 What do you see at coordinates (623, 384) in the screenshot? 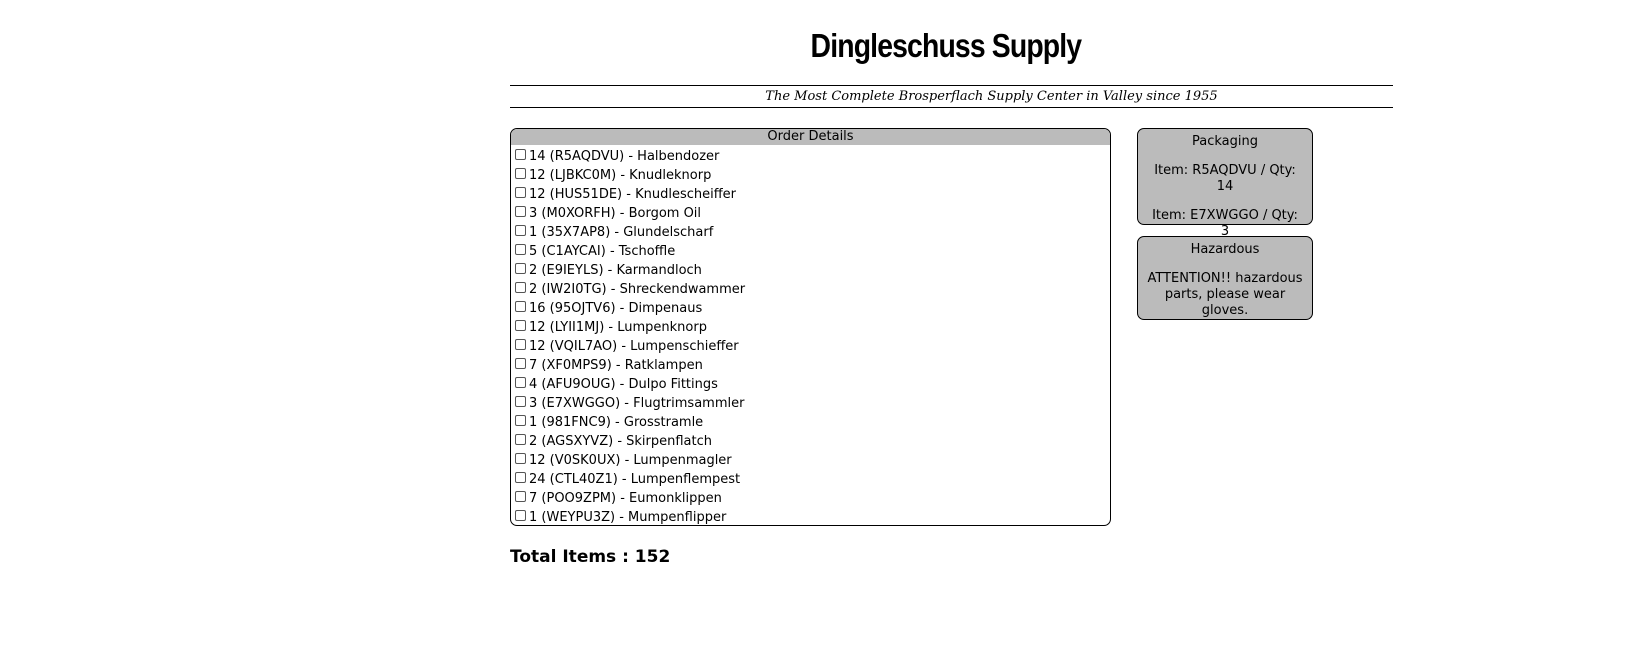
I see `order-item-label: 4 (AFU9OUG) - Dulpo Fittings` at bounding box center [623, 384].